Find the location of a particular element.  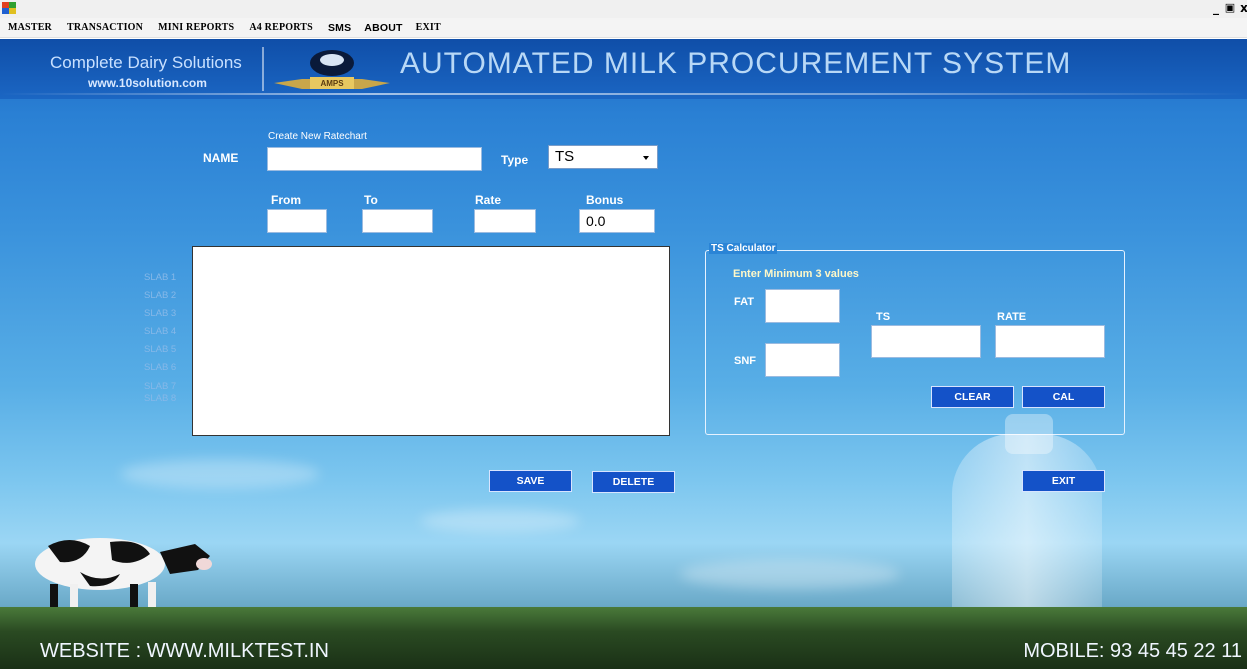

slab-listbox is located at coordinates (431, 341).